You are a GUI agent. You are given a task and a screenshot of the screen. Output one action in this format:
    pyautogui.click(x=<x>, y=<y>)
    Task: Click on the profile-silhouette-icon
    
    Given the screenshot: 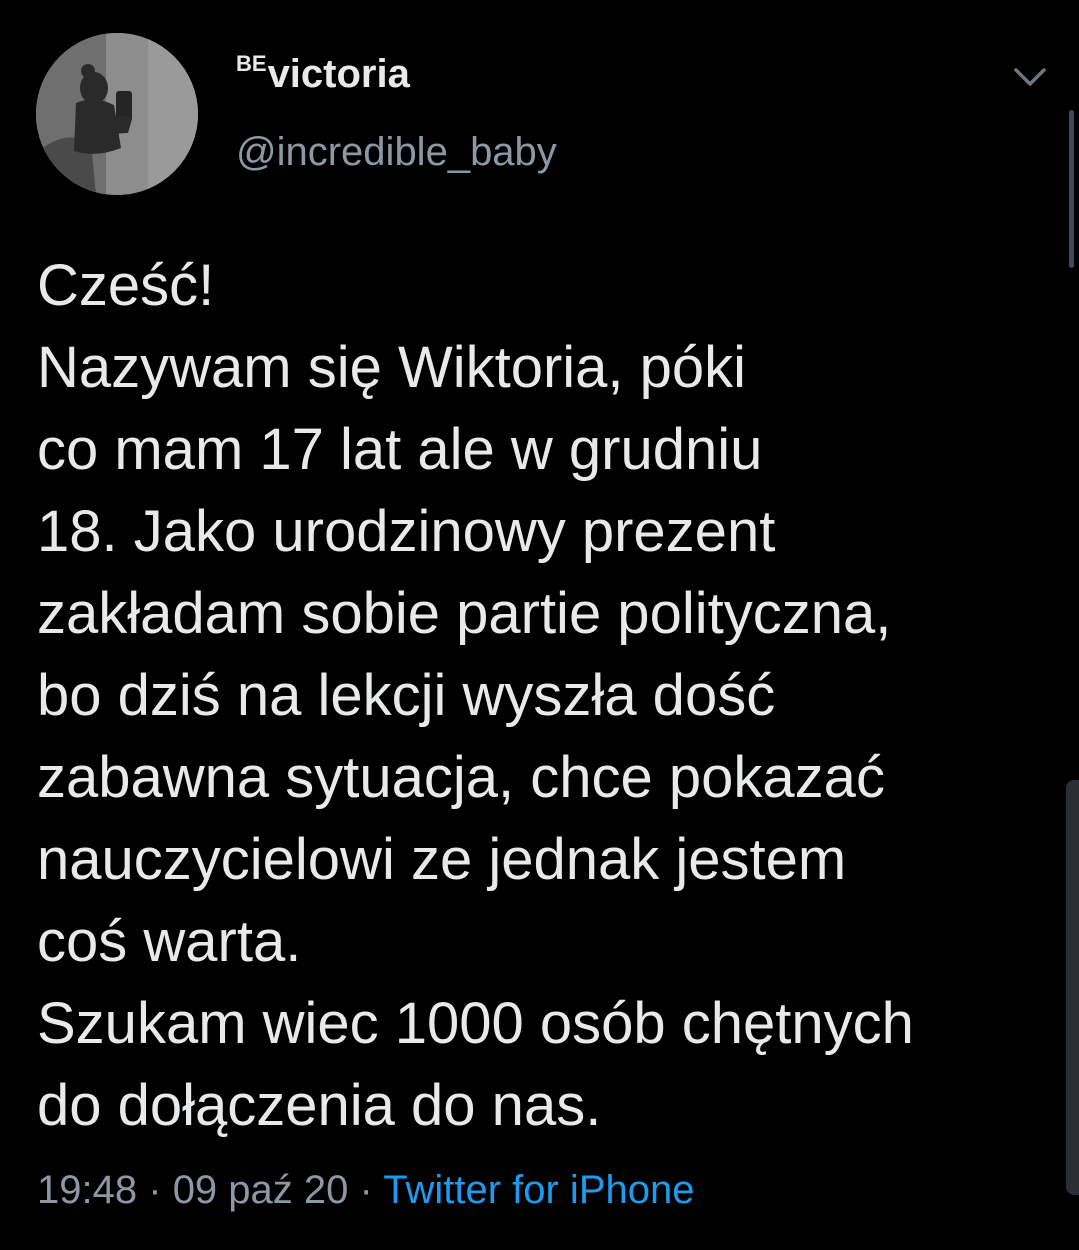 What is the action you would take?
    pyautogui.click(x=117, y=114)
    